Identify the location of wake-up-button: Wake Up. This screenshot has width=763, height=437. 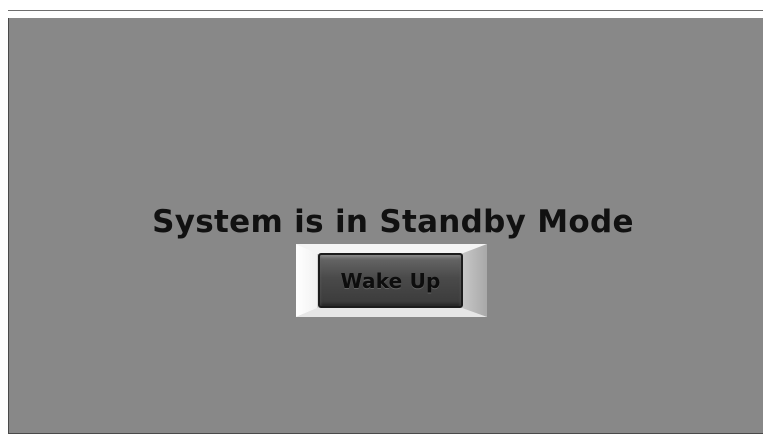
(390, 280).